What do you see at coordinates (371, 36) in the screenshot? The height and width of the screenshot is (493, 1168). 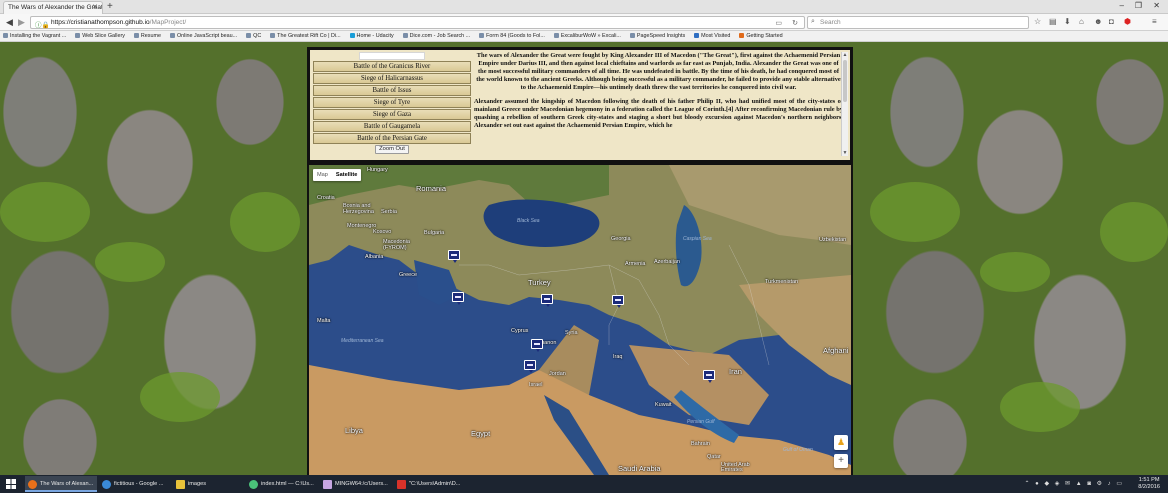 I see `bookmark-item: Home - Udacity` at bounding box center [371, 36].